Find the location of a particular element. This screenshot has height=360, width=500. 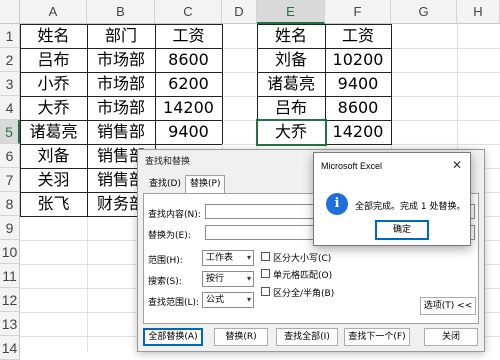

replace-button: 替换(R) is located at coordinates (241, 337).